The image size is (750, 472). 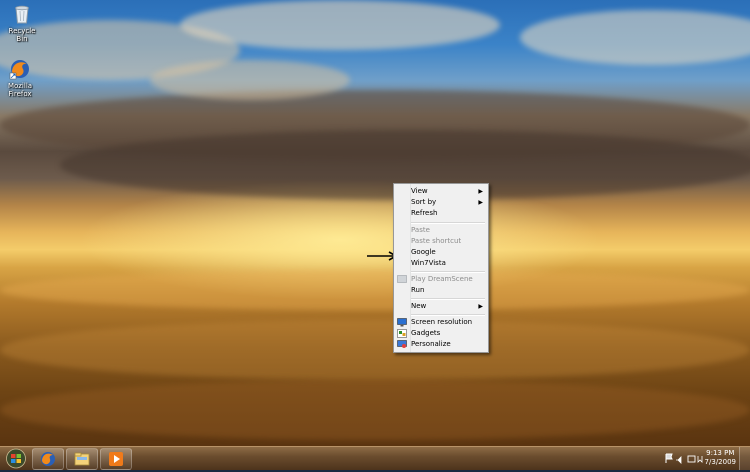 I want to click on menu-item-new: New ▶, so click(x=448, y=306).